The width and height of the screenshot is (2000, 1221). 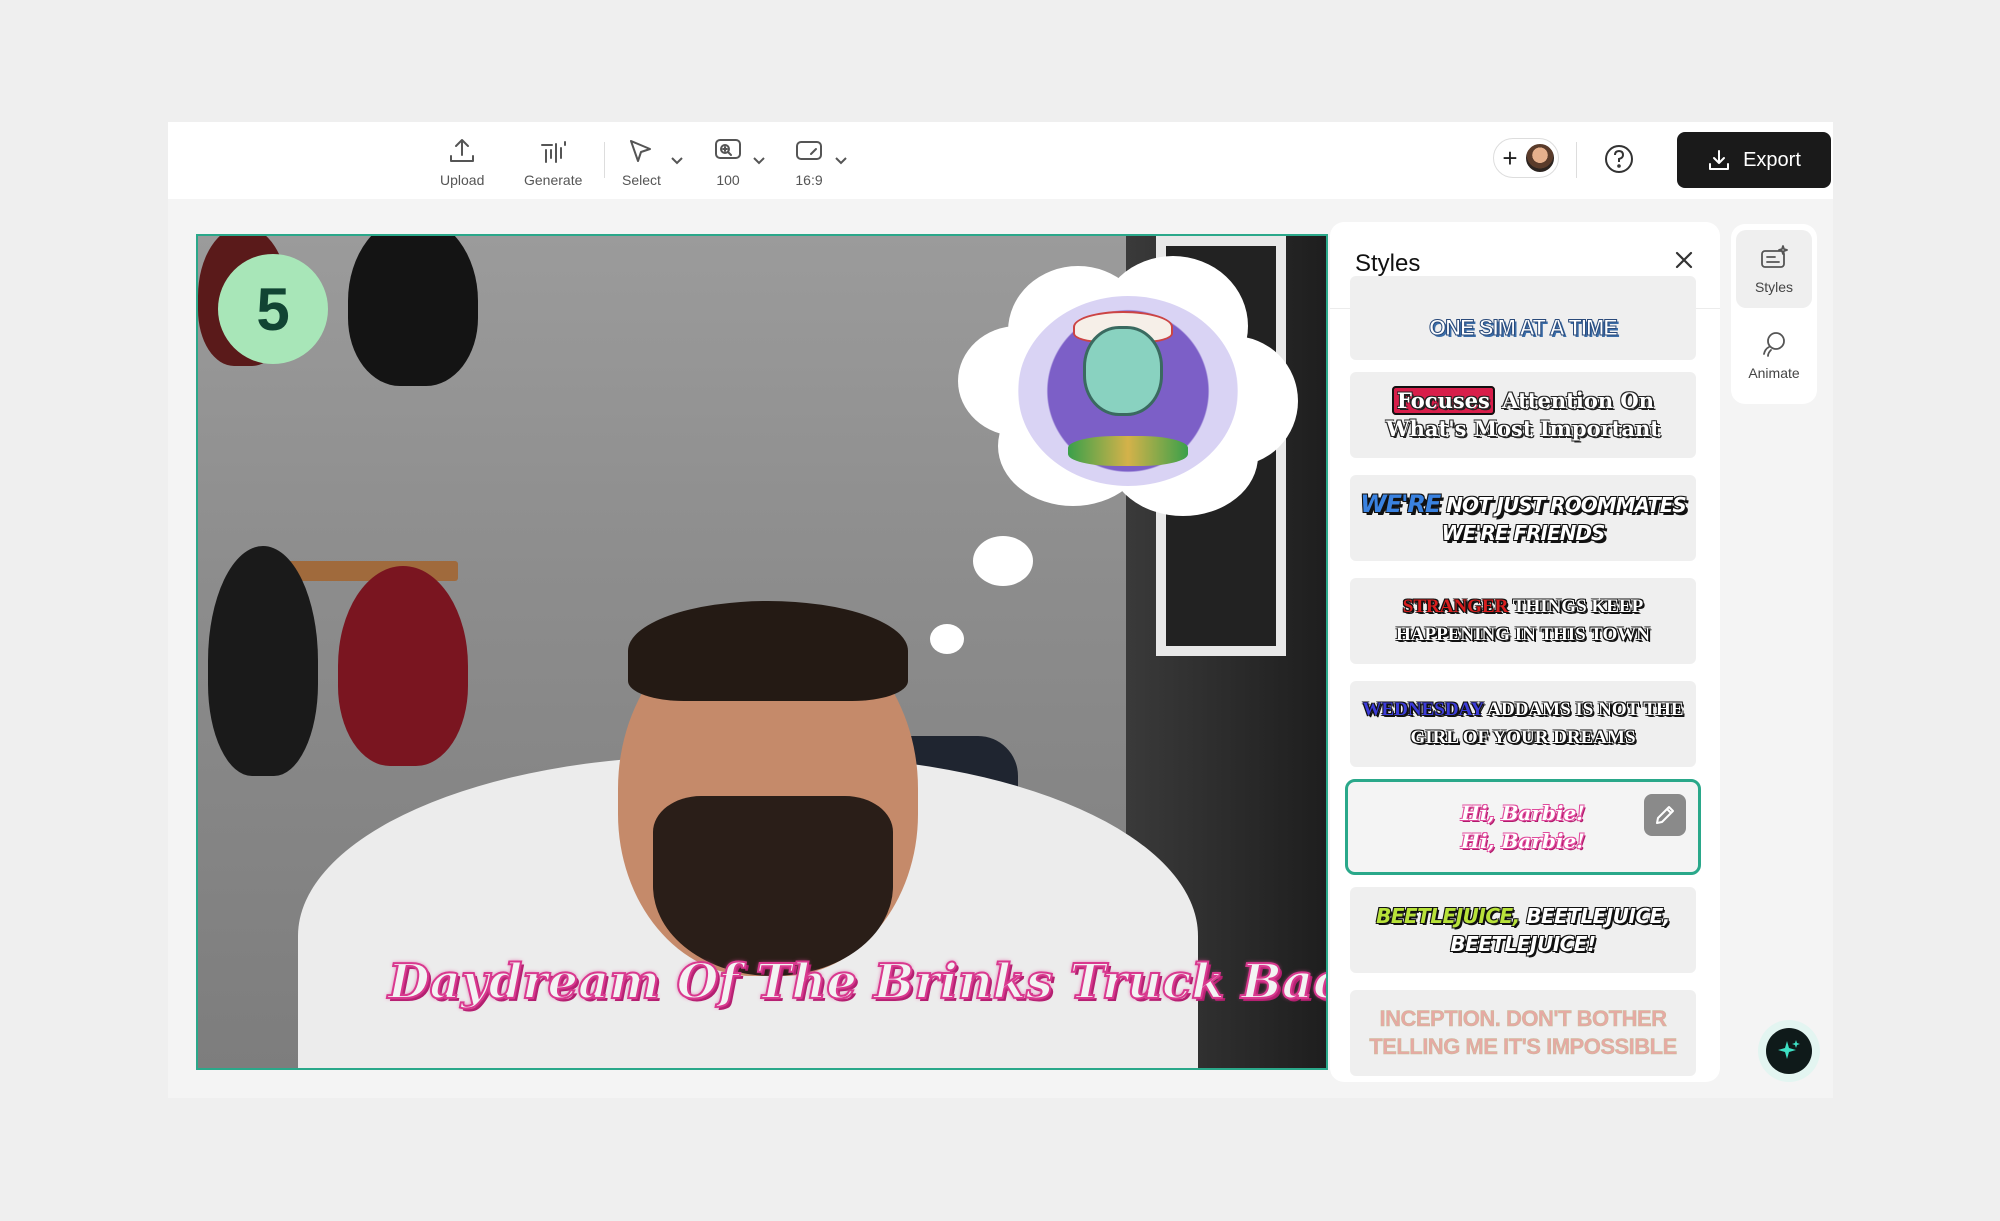 I want to click on top-toolbar: Upload Generate Select 100 16:9 + Export, so click(x=1000, y=160).